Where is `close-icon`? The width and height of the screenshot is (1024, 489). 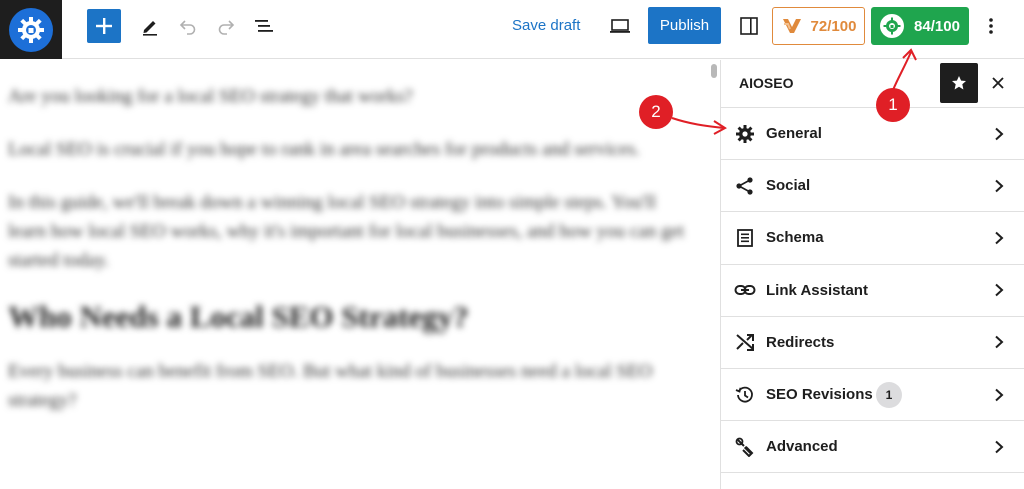
close-icon is located at coordinates (998, 83).